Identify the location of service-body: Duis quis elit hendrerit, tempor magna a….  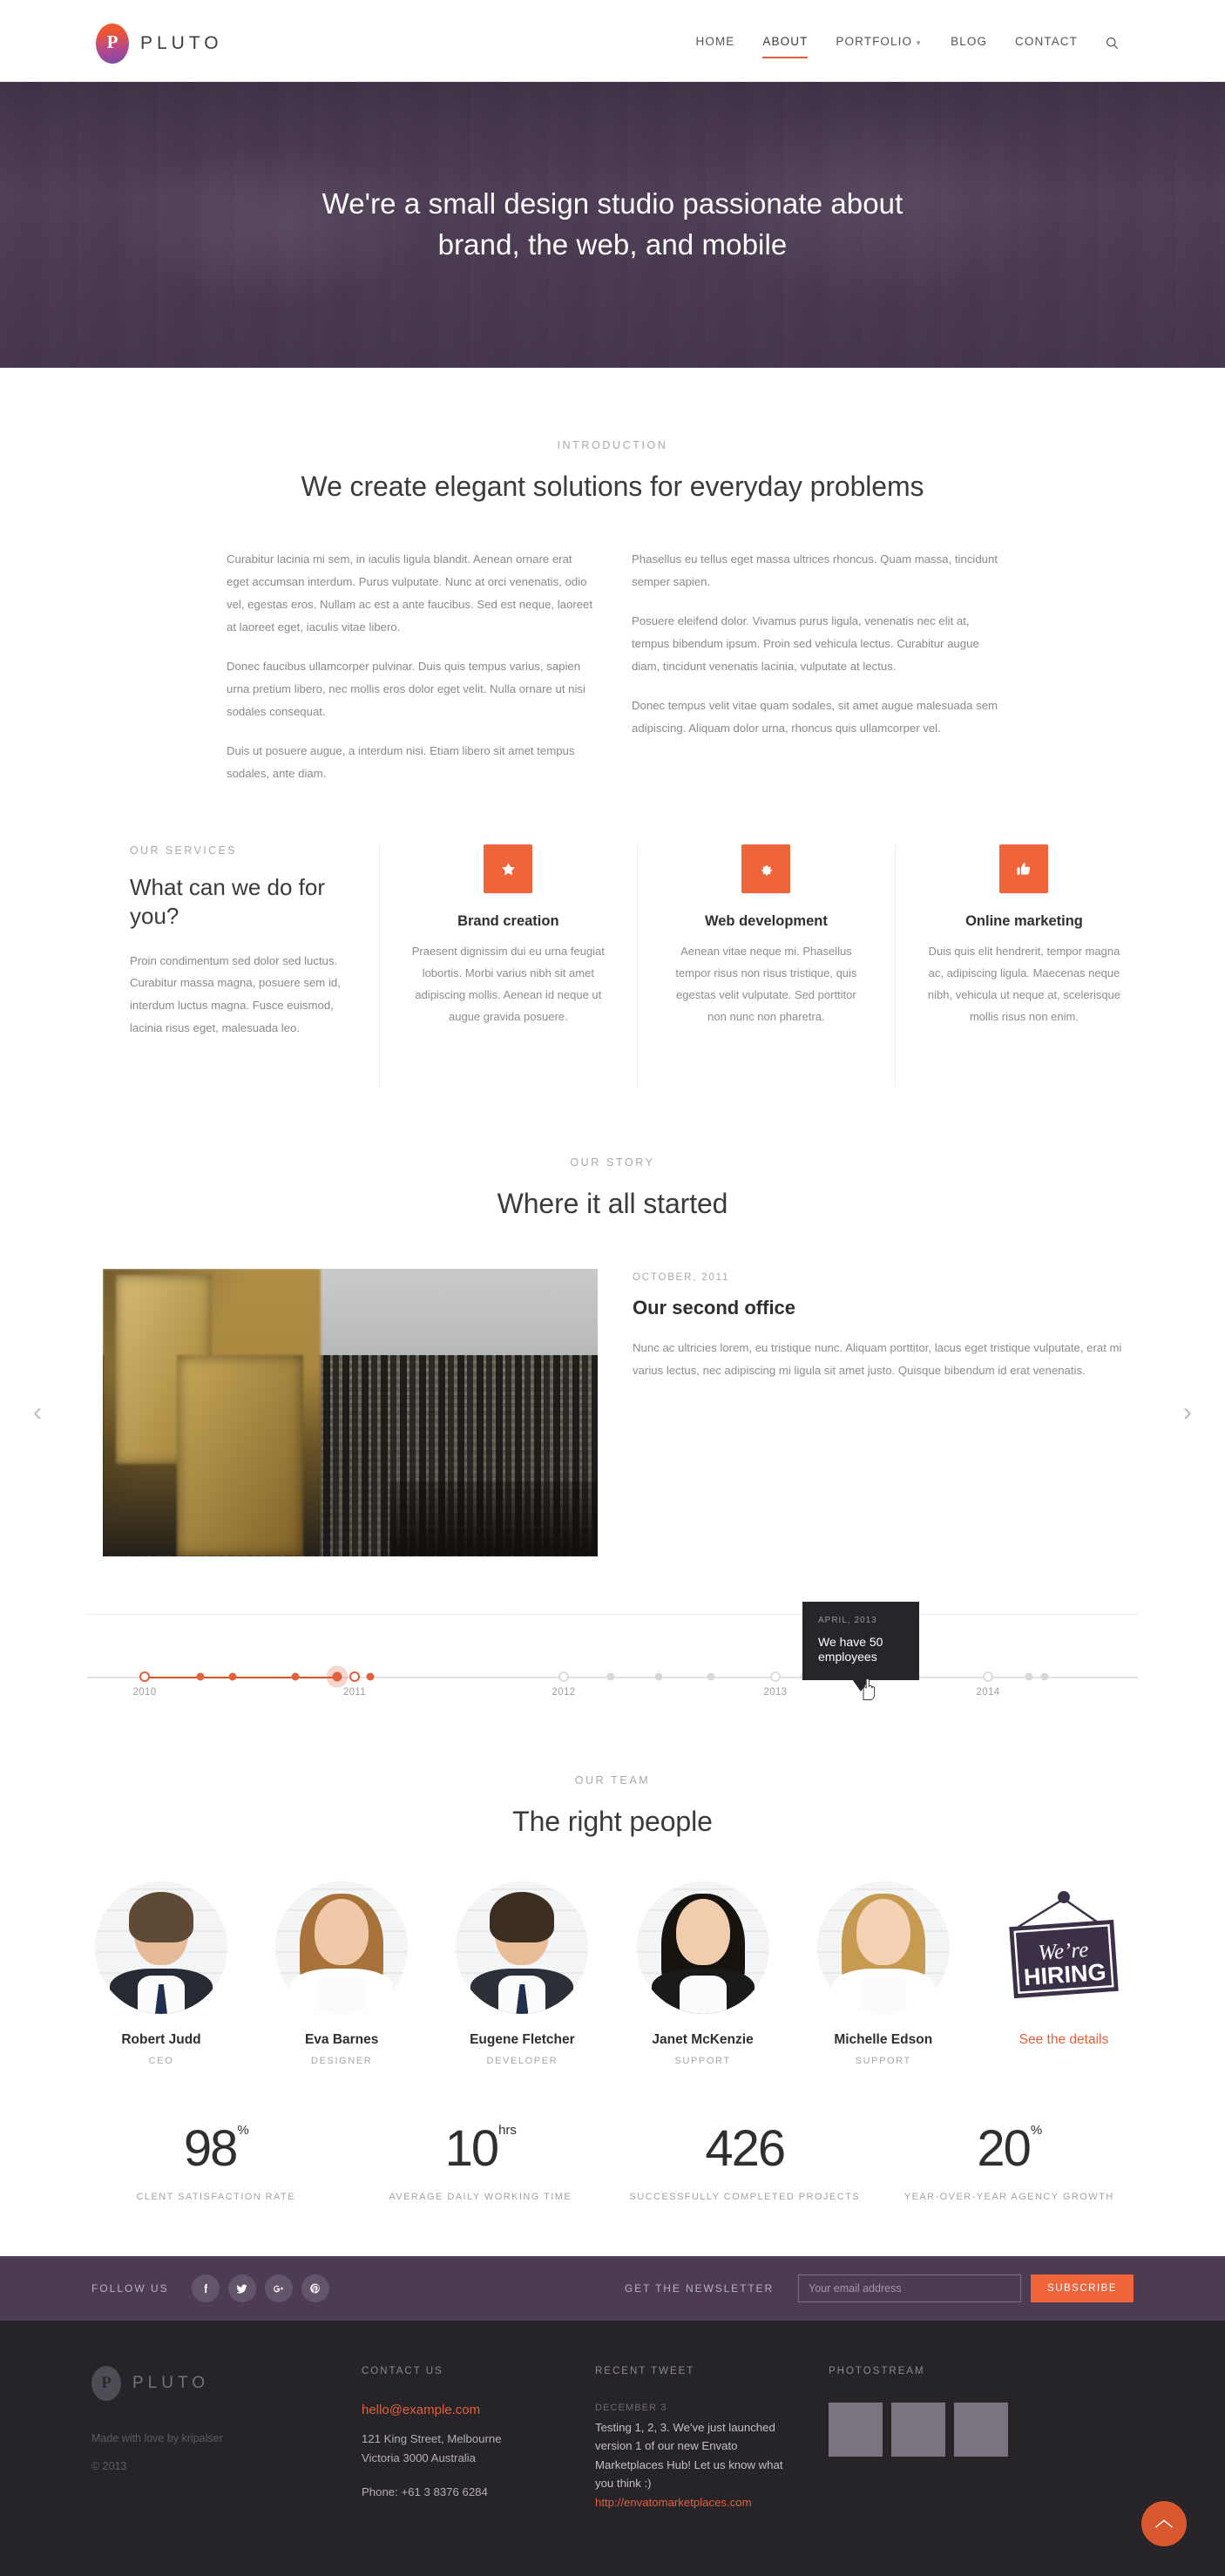
(1024, 984).